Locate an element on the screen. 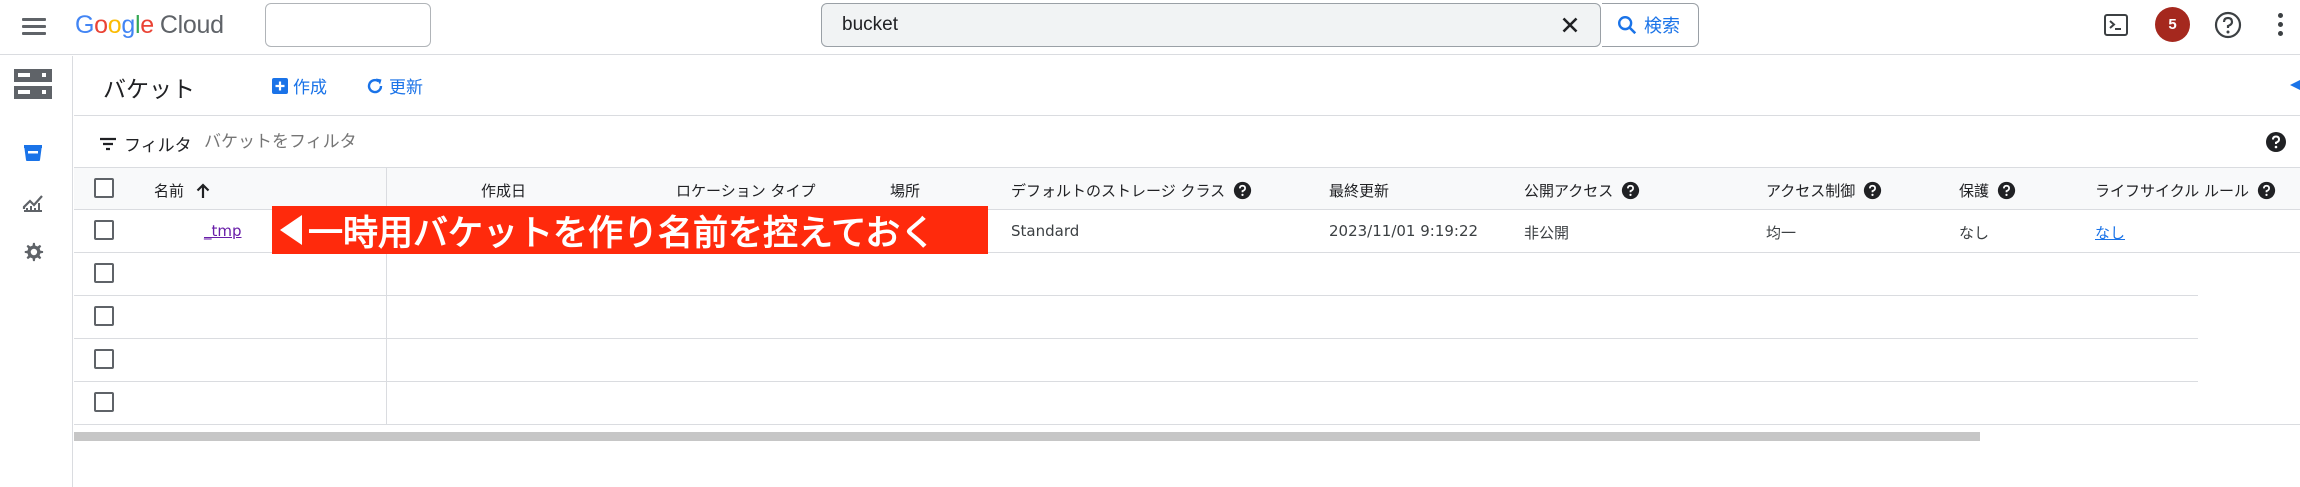 This screenshot has height=487, width=2300. side-navigation is located at coordinates (36, 271).